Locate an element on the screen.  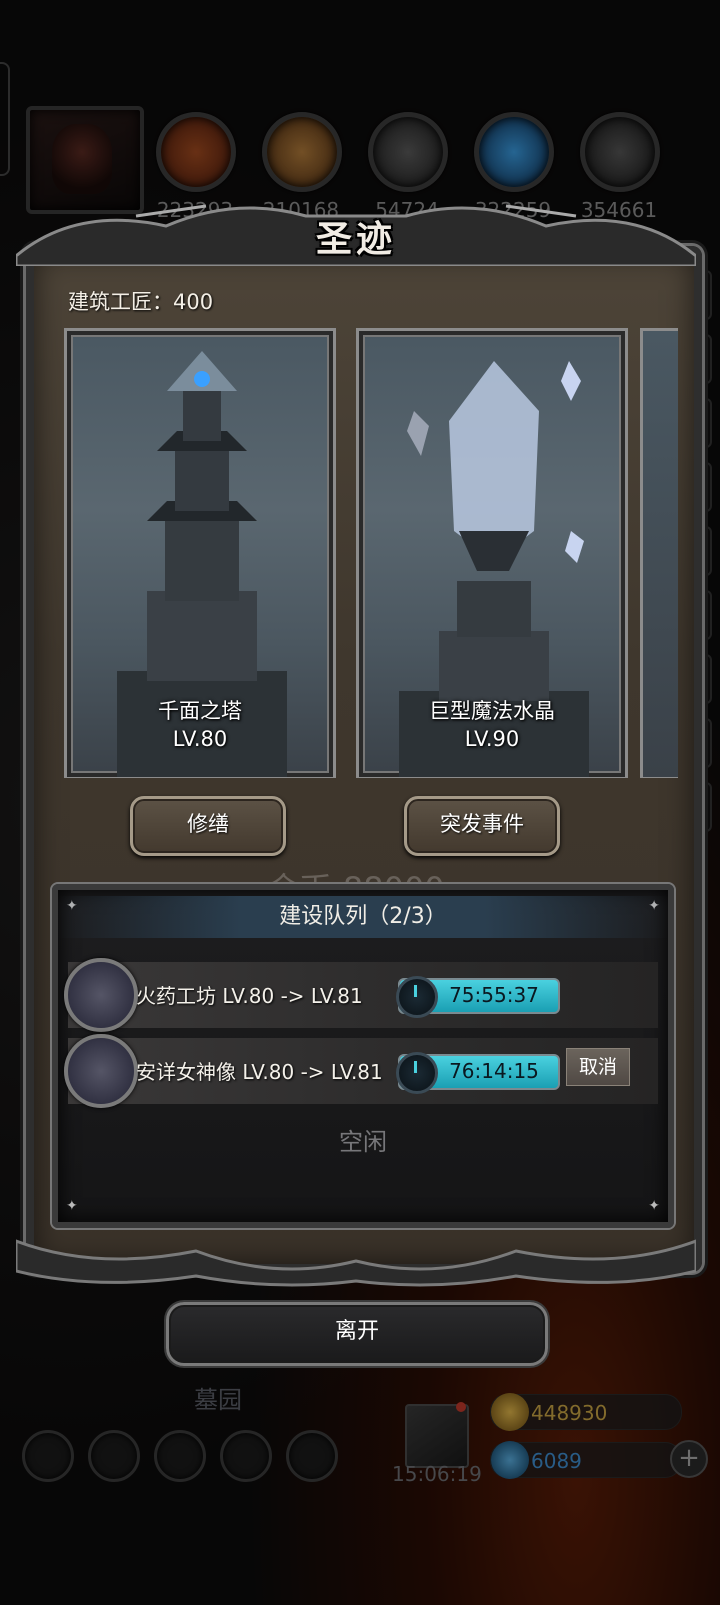
leave-button: 离开 is located at coordinates (357, 1334).